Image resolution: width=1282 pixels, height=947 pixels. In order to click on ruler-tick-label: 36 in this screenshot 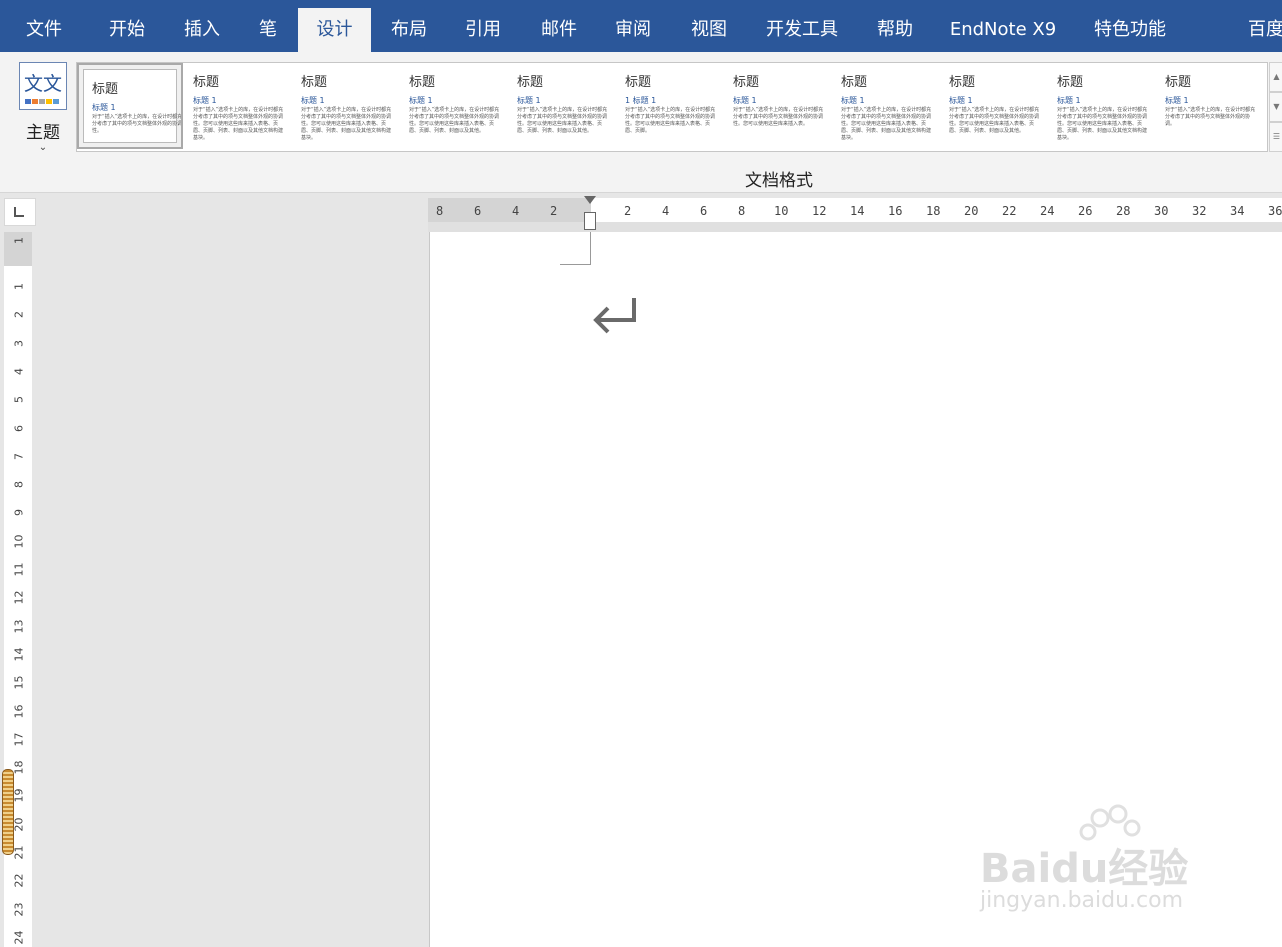, I will do `click(1275, 211)`.